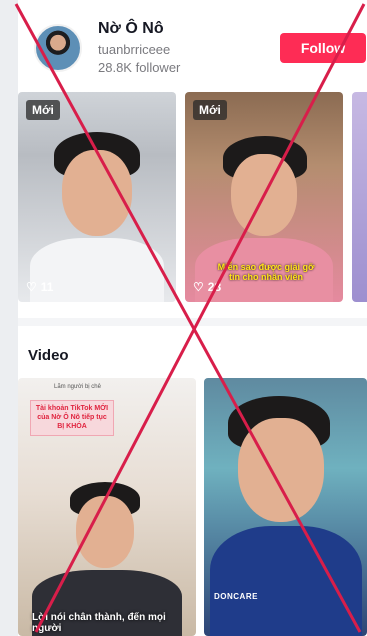 The image size is (367, 636). I want to click on profile-handle: tuanbrriceee, so click(134, 49).